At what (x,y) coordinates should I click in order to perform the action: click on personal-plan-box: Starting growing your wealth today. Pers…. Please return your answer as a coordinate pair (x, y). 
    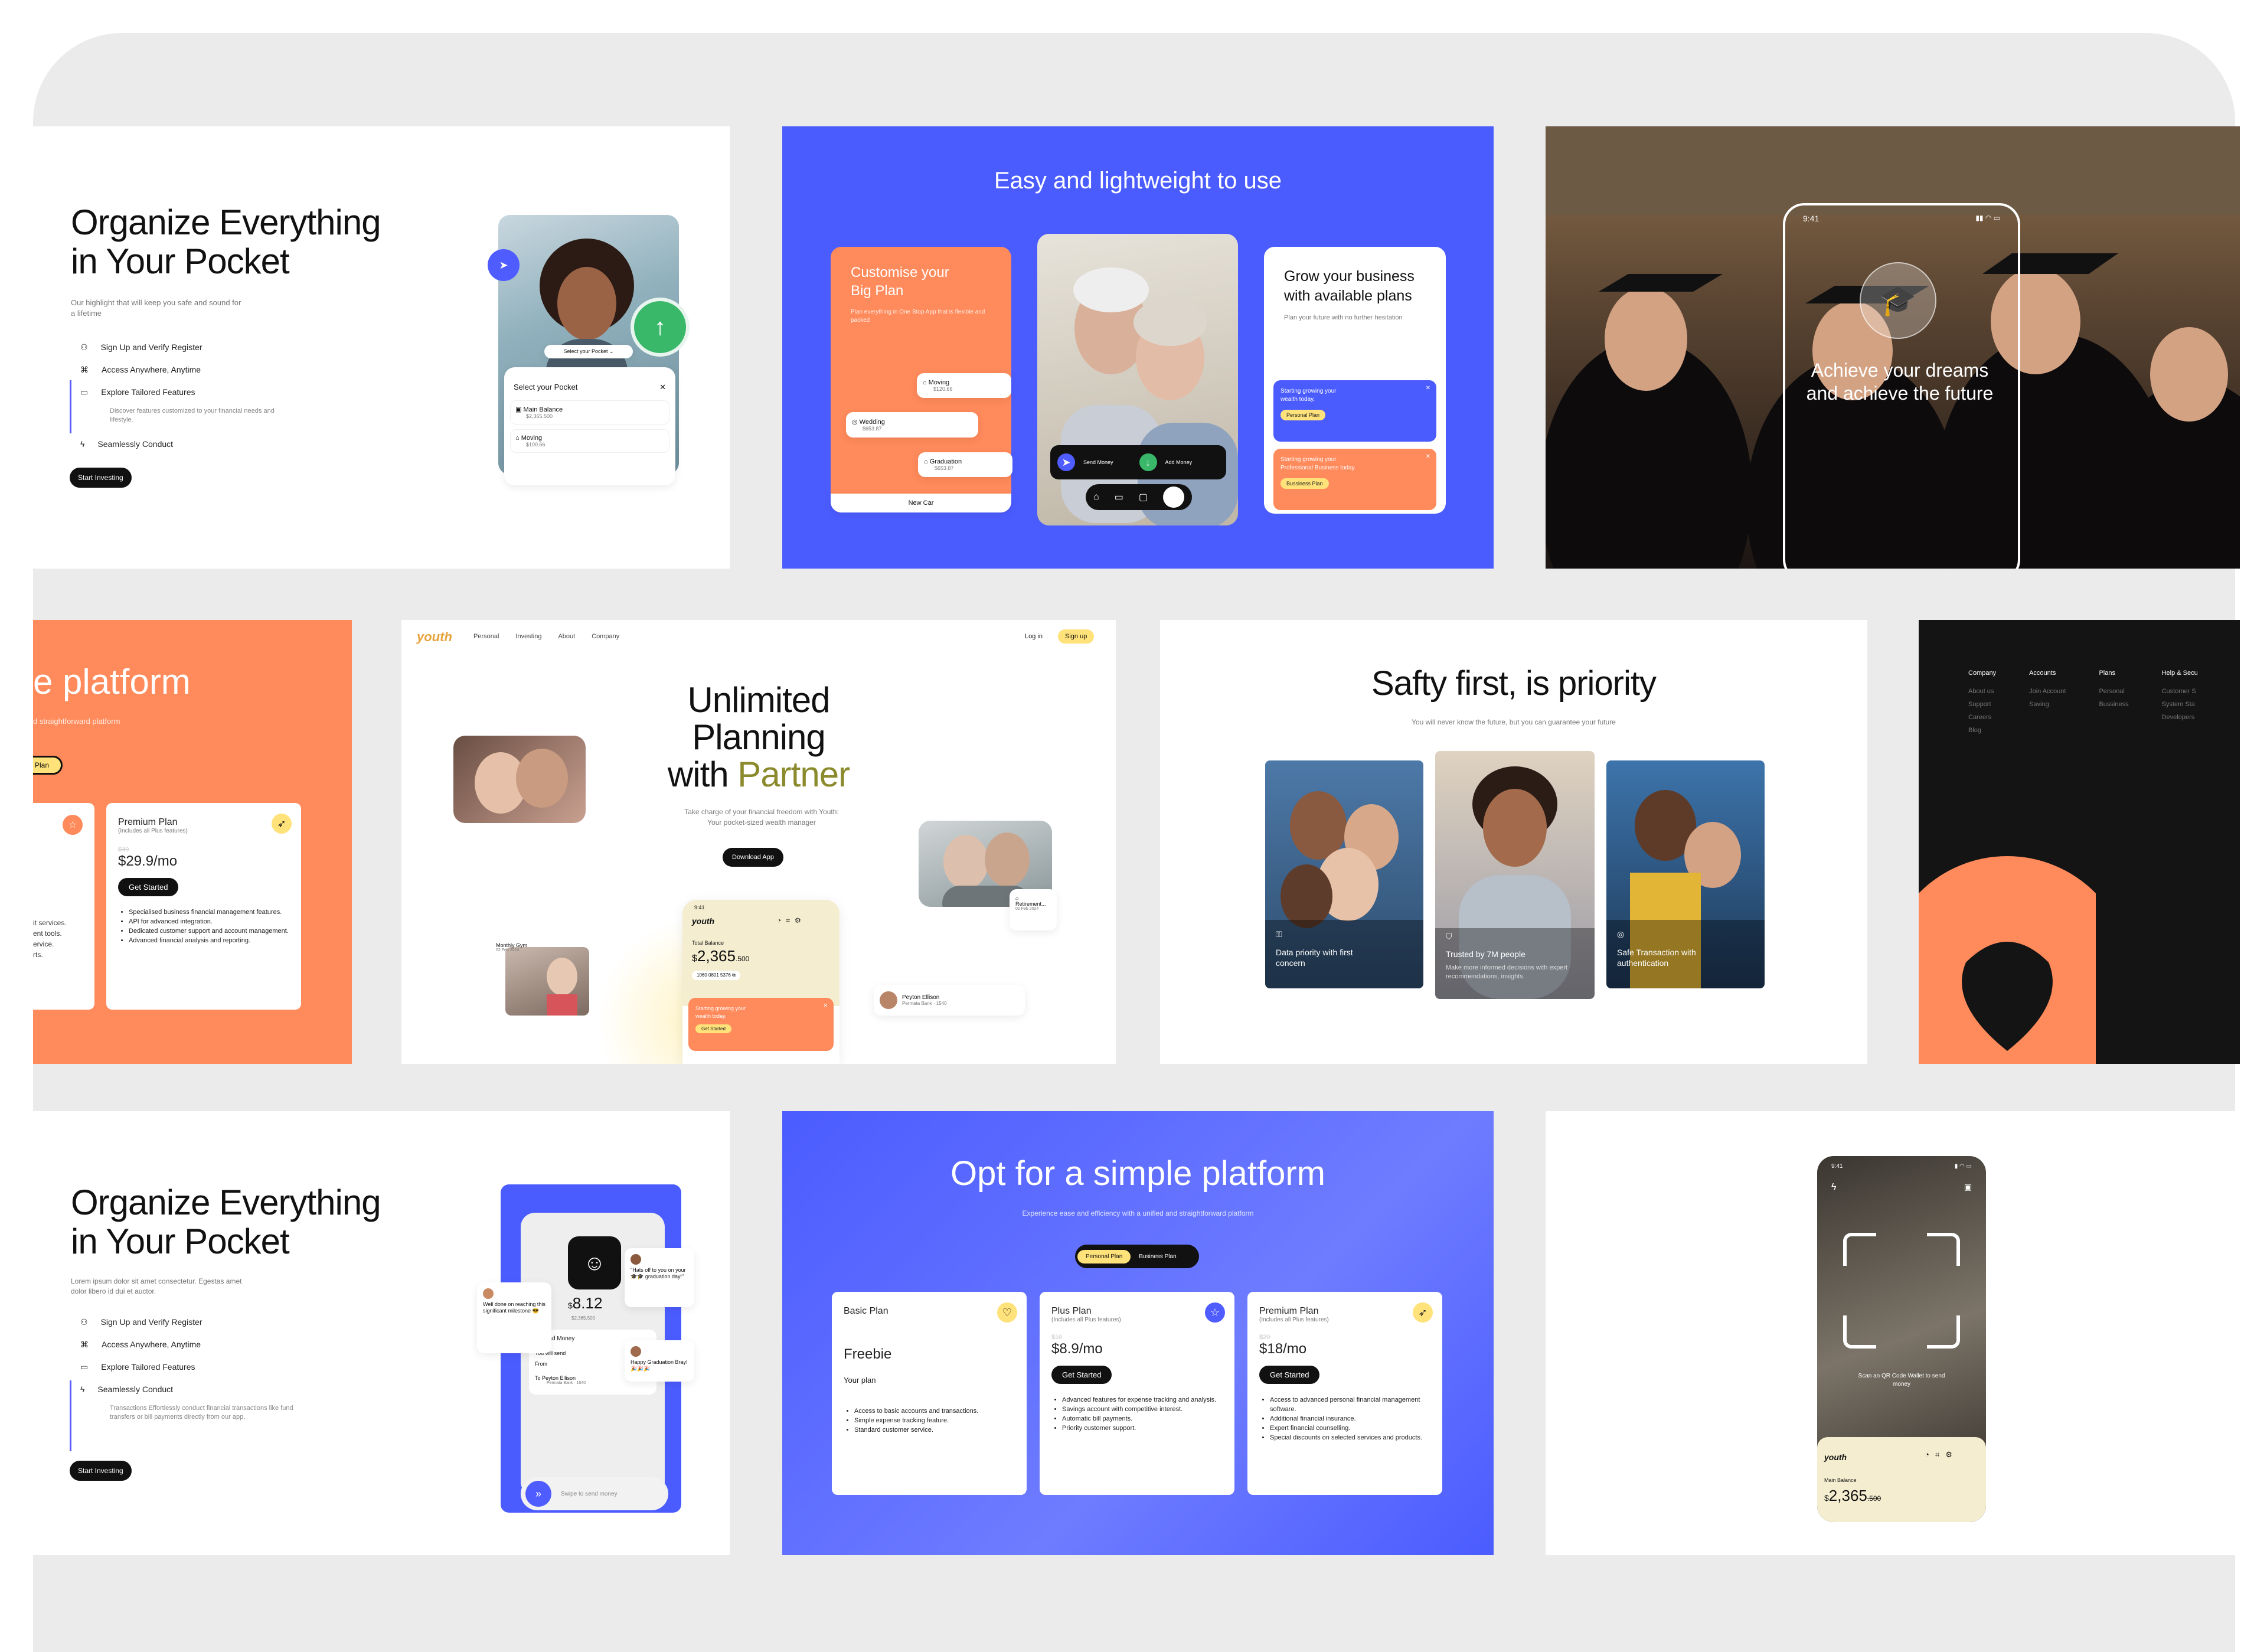
    Looking at the image, I should click on (1354, 411).